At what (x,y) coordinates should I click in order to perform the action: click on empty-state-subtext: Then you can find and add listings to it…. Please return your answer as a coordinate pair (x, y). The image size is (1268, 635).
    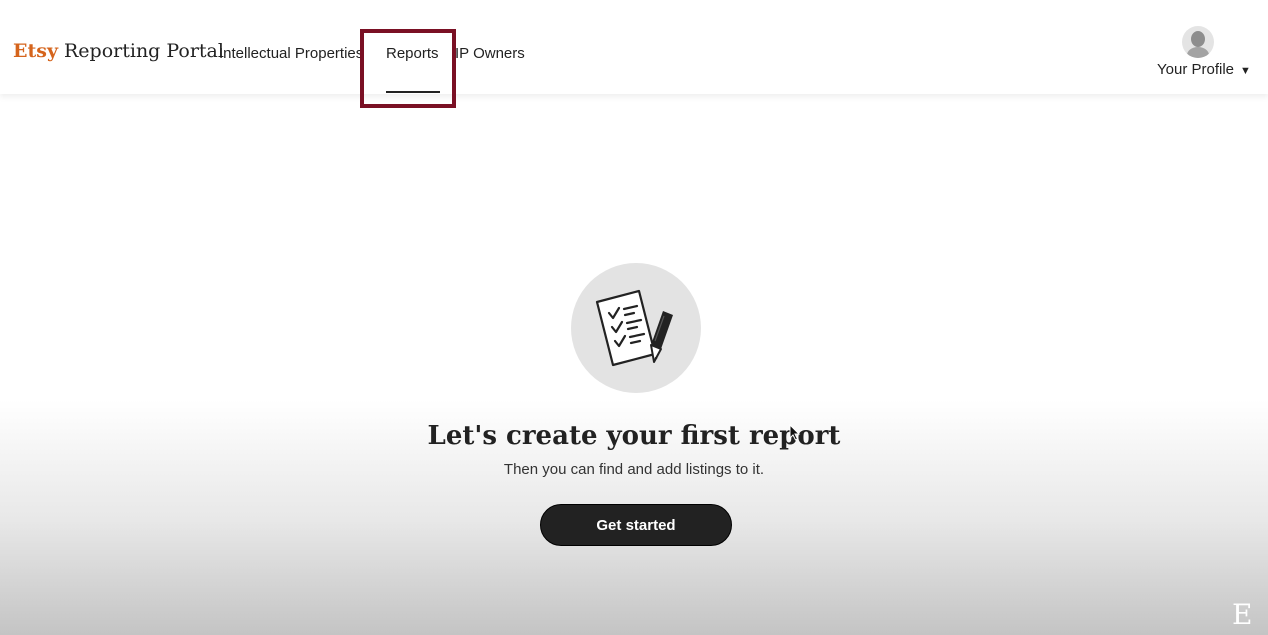
    Looking at the image, I should click on (634, 469).